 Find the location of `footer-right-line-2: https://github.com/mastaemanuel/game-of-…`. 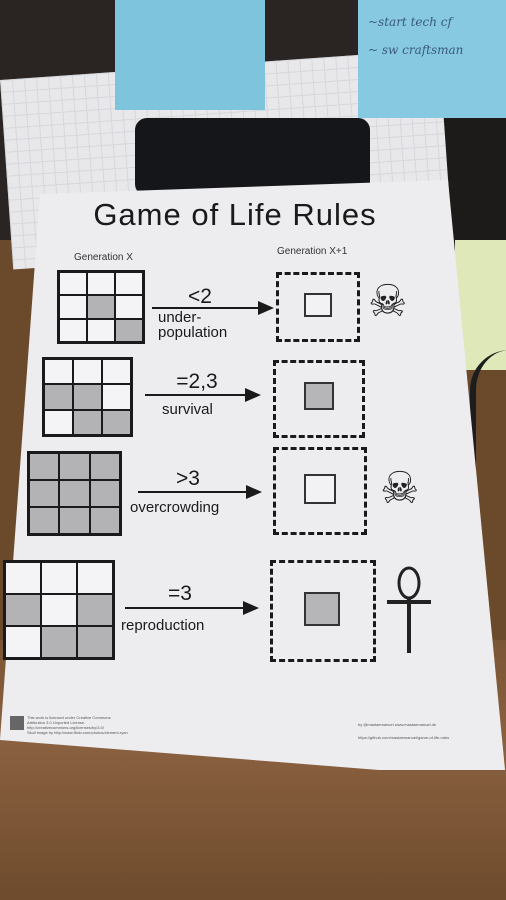

footer-right-line-2: https://github.com/mastaemanuel/game-of-… is located at coordinates (404, 737).